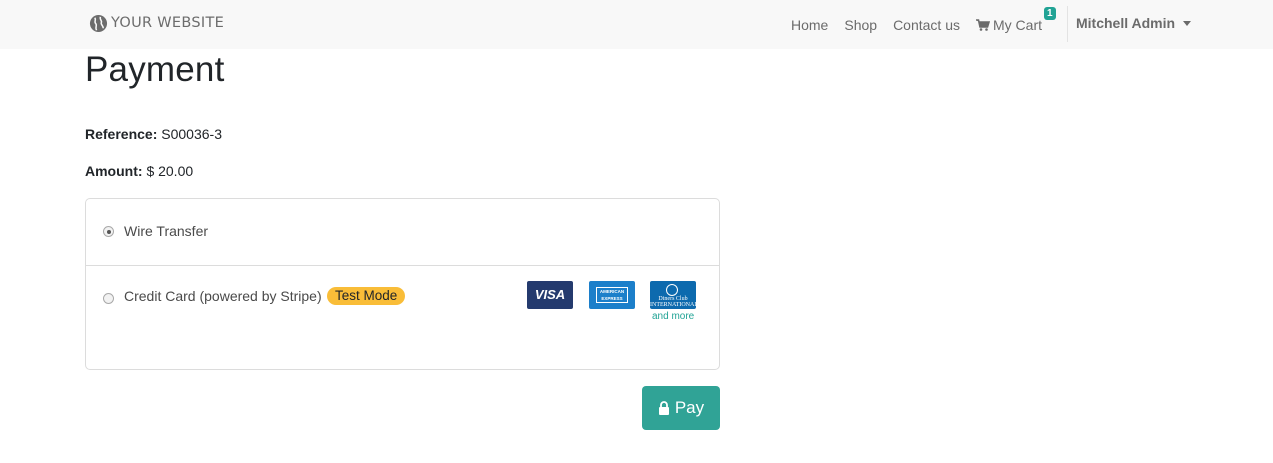  What do you see at coordinates (114, 171) in the screenshot?
I see `amount-label: Amount:` at bounding box center [114, 171].